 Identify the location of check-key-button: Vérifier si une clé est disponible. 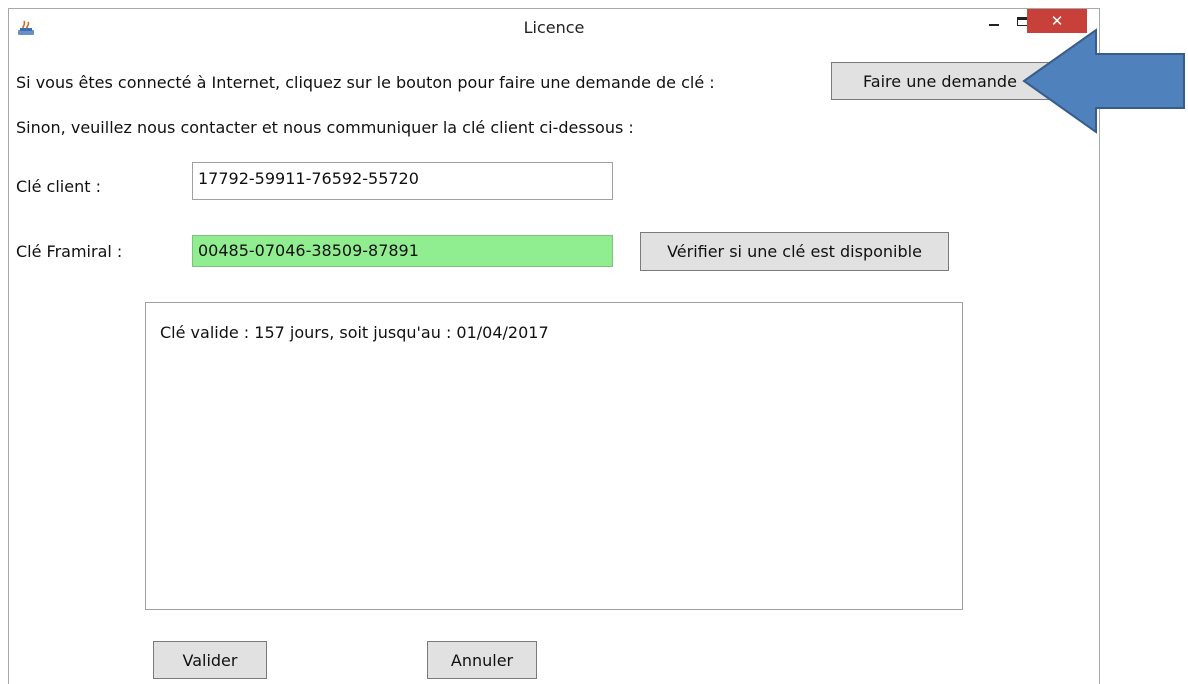
(794, 251).